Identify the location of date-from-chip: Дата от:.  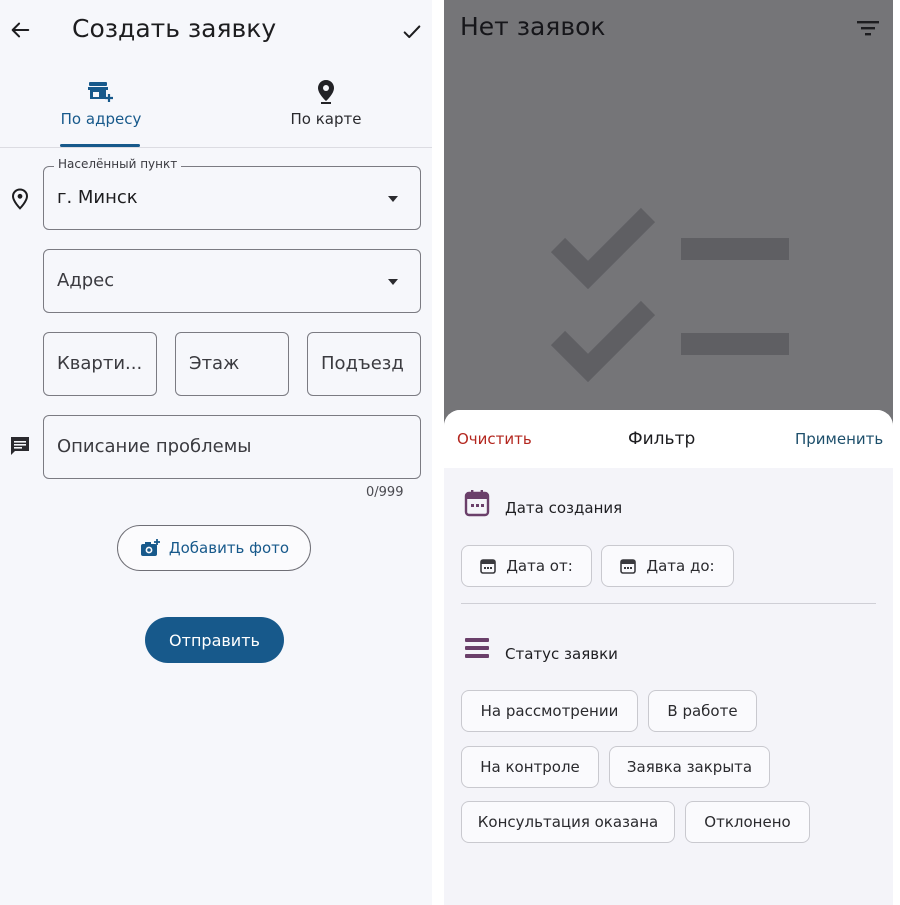
(526, 566).